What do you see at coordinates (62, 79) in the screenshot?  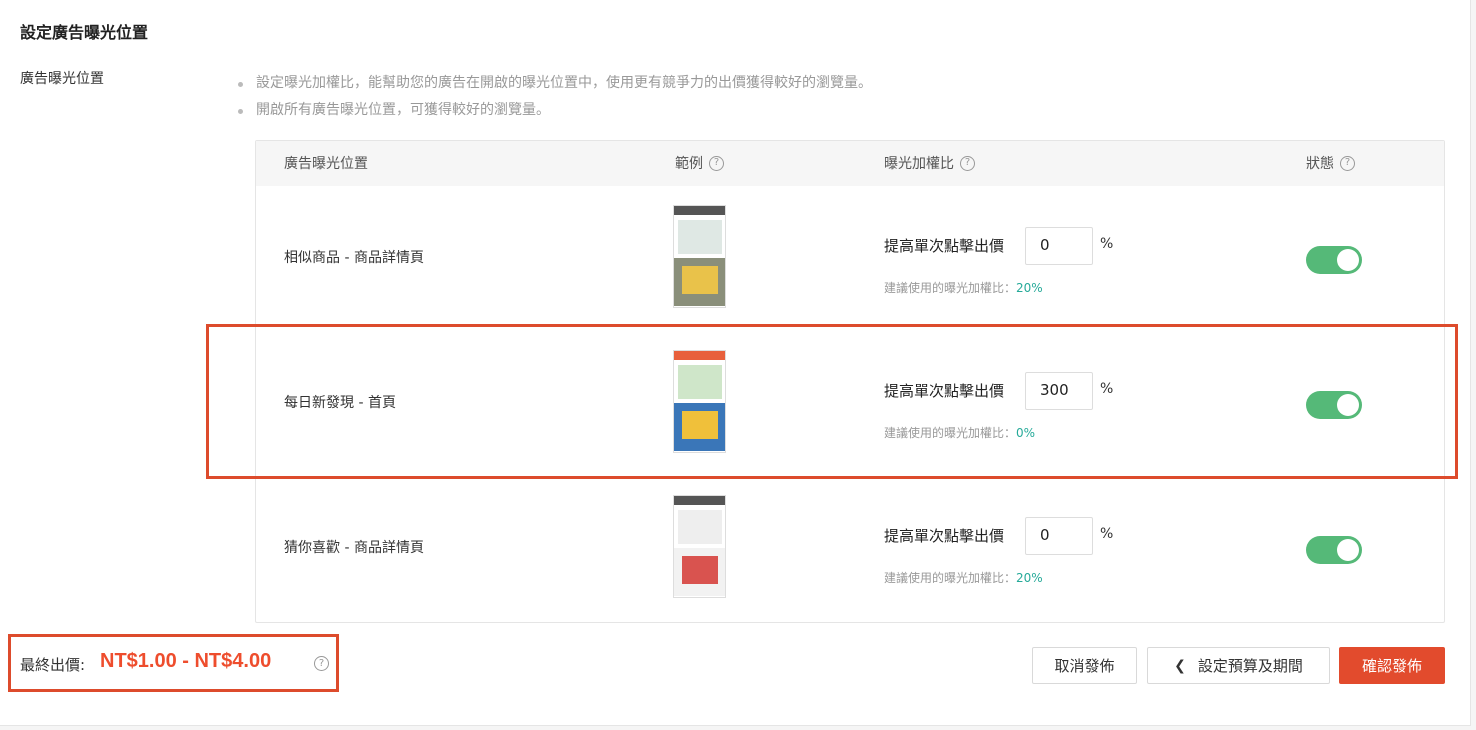 I see `field-label: 廣告曝光位置` at bounding box center [62, 79].